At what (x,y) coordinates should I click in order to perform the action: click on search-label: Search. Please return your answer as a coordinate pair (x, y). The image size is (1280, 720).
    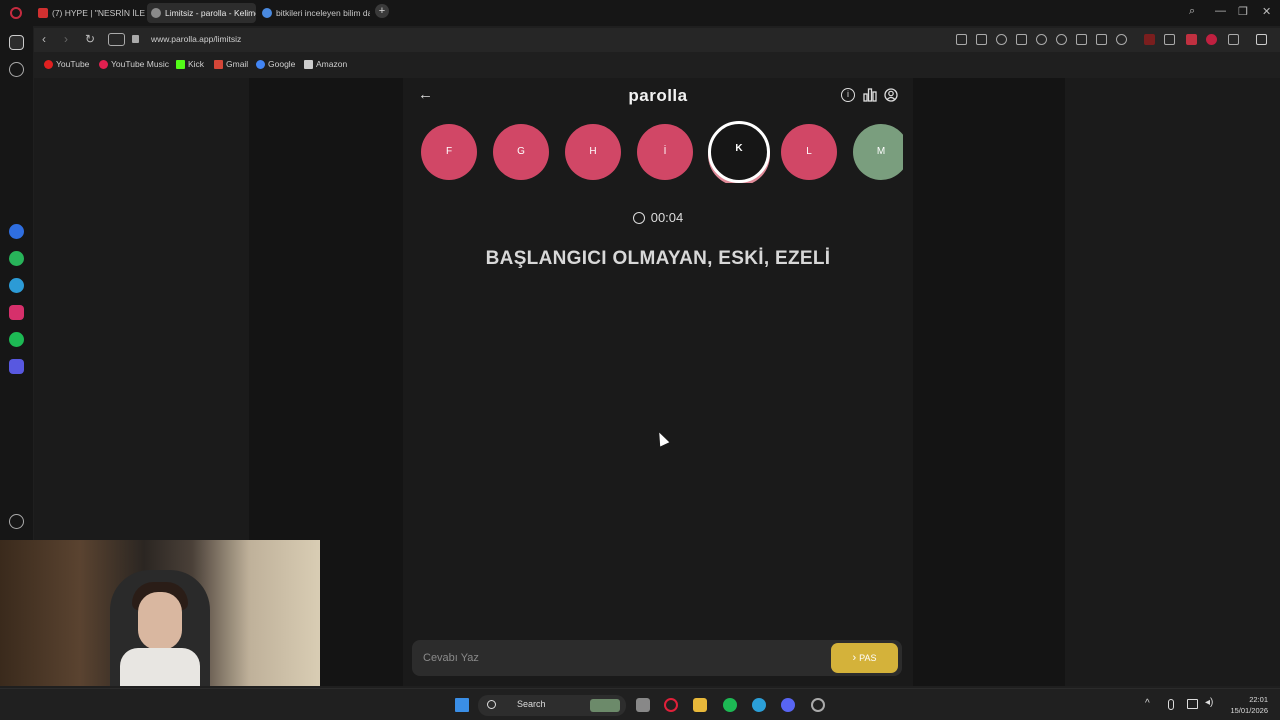
    Looking at the image, I should click on (531, 704).